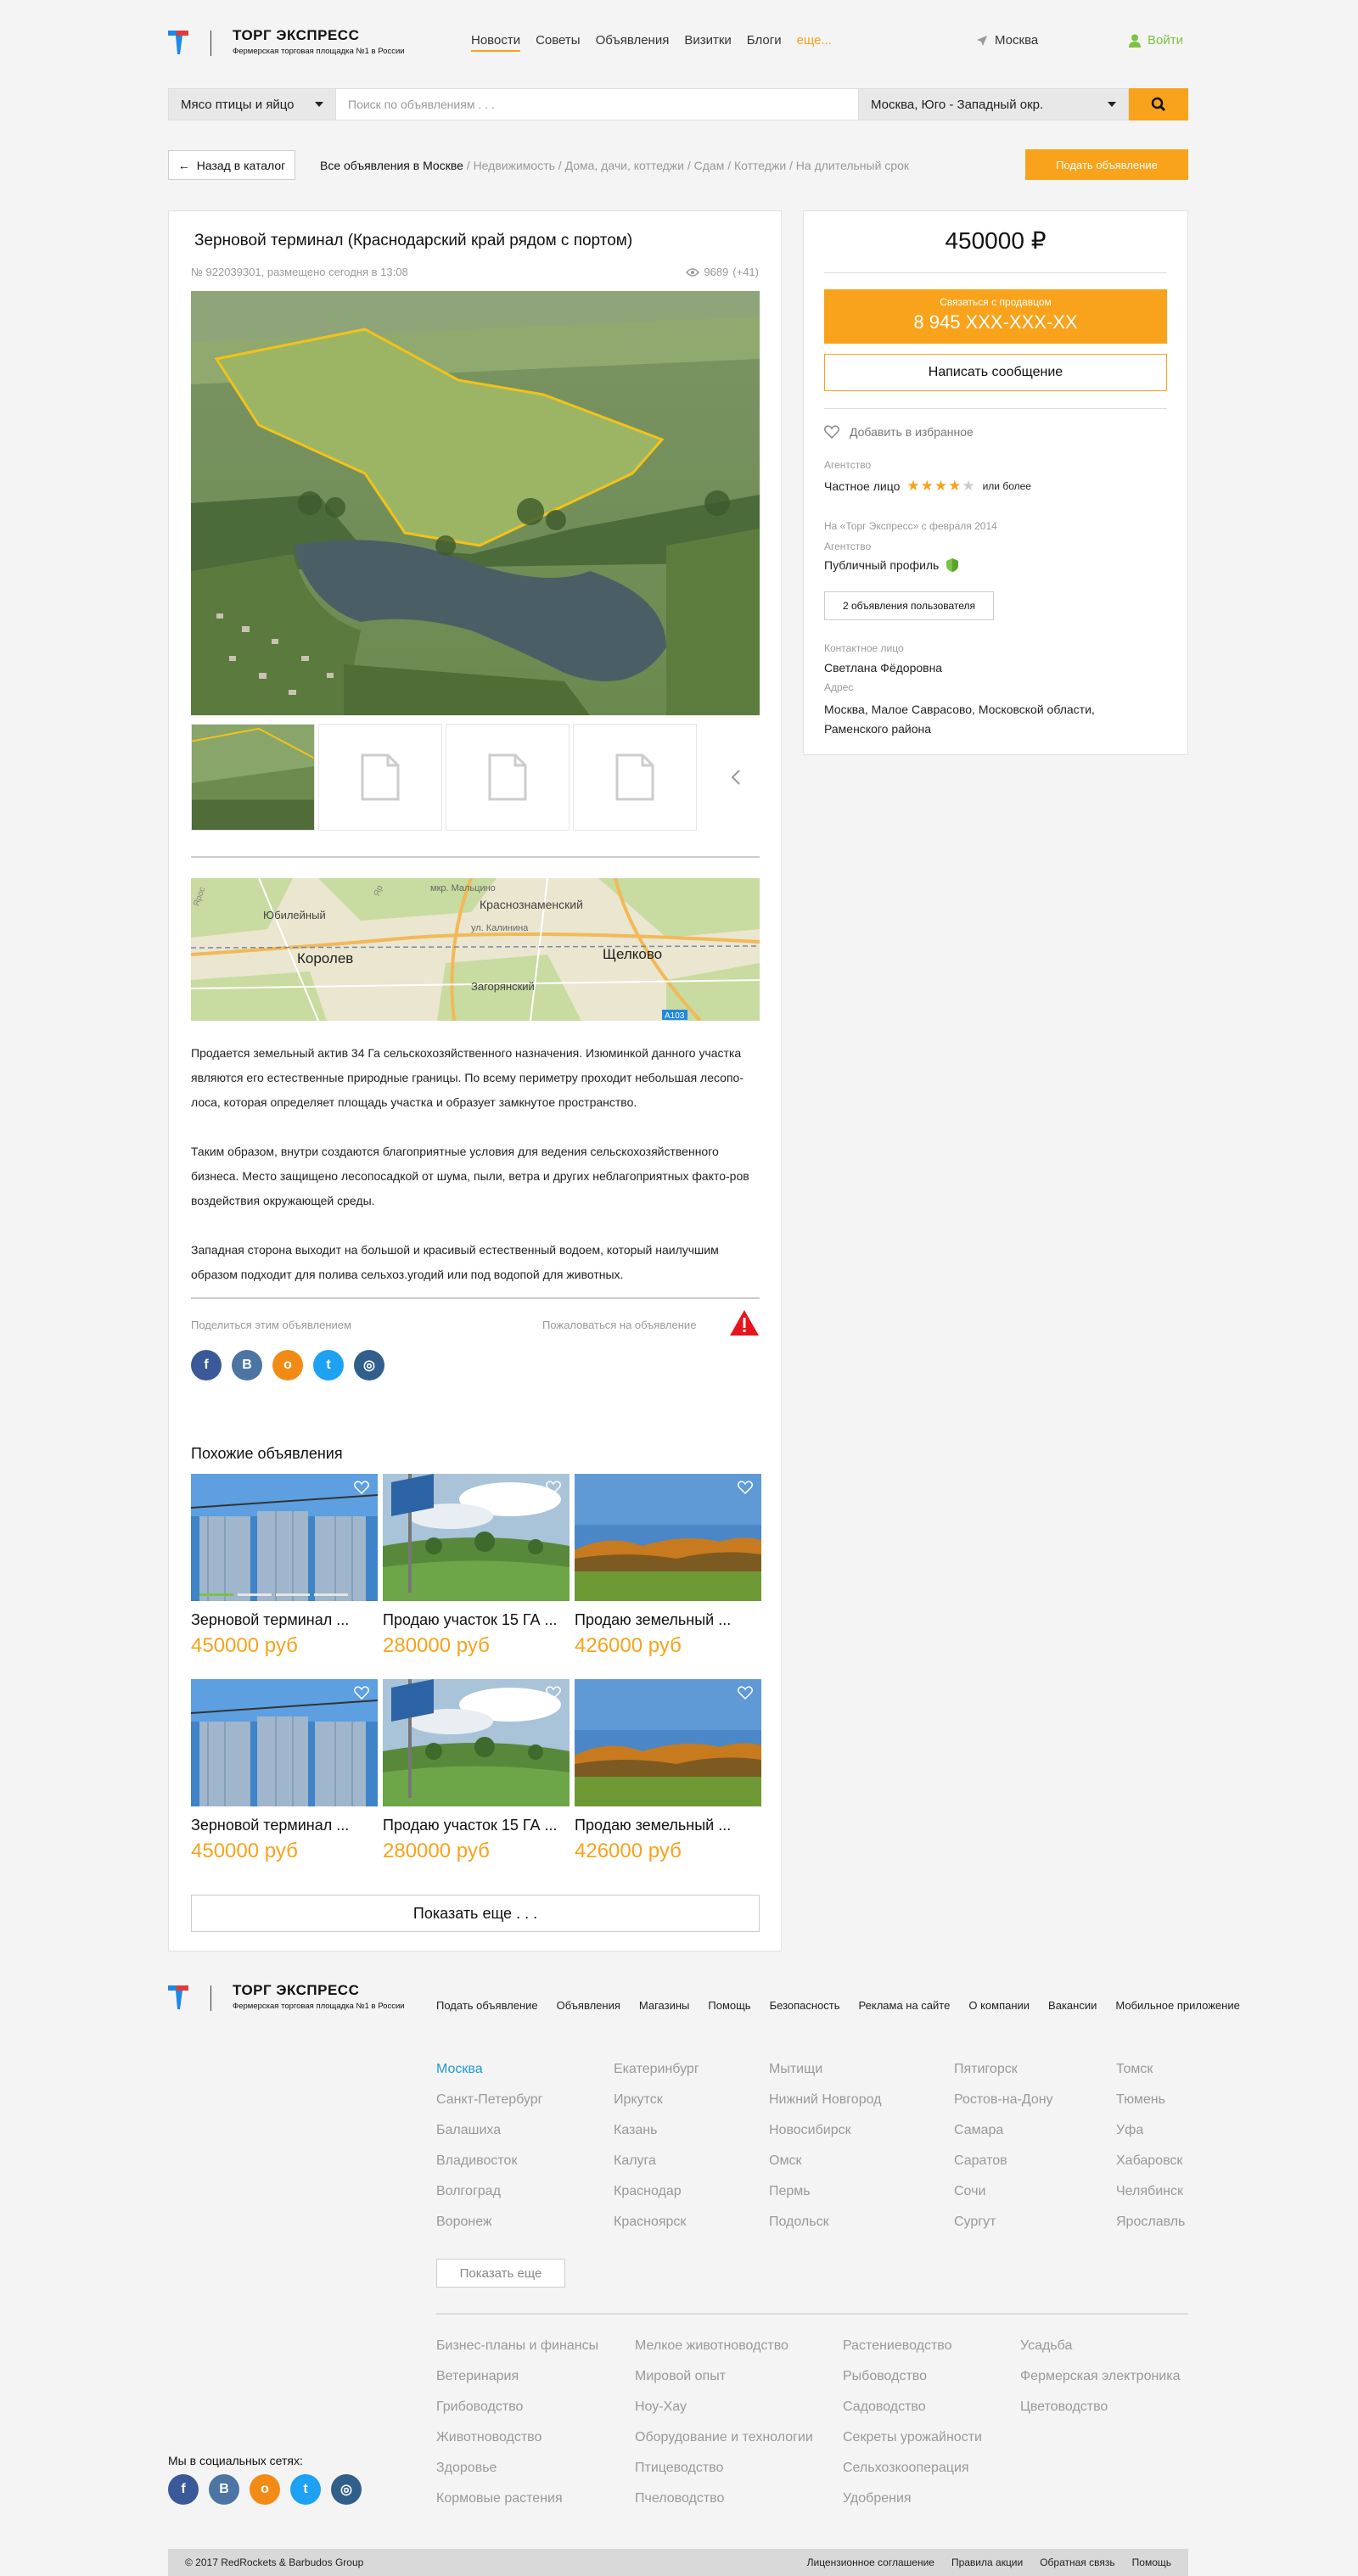 The width and height of the screenshot is (1358, 2576). Describe the element at coordinates (558, 41) in the screenshot. I see `nav-tips: Советы` at that location.